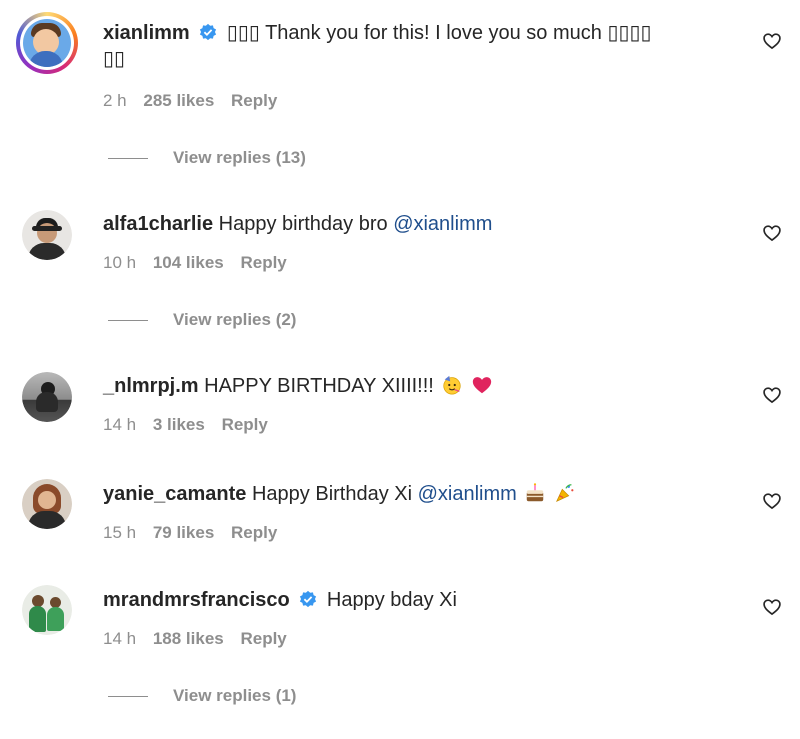 This screenshot has height=739, width=800. I want to click on username: _nlmrpj.m, so click(151, 386).